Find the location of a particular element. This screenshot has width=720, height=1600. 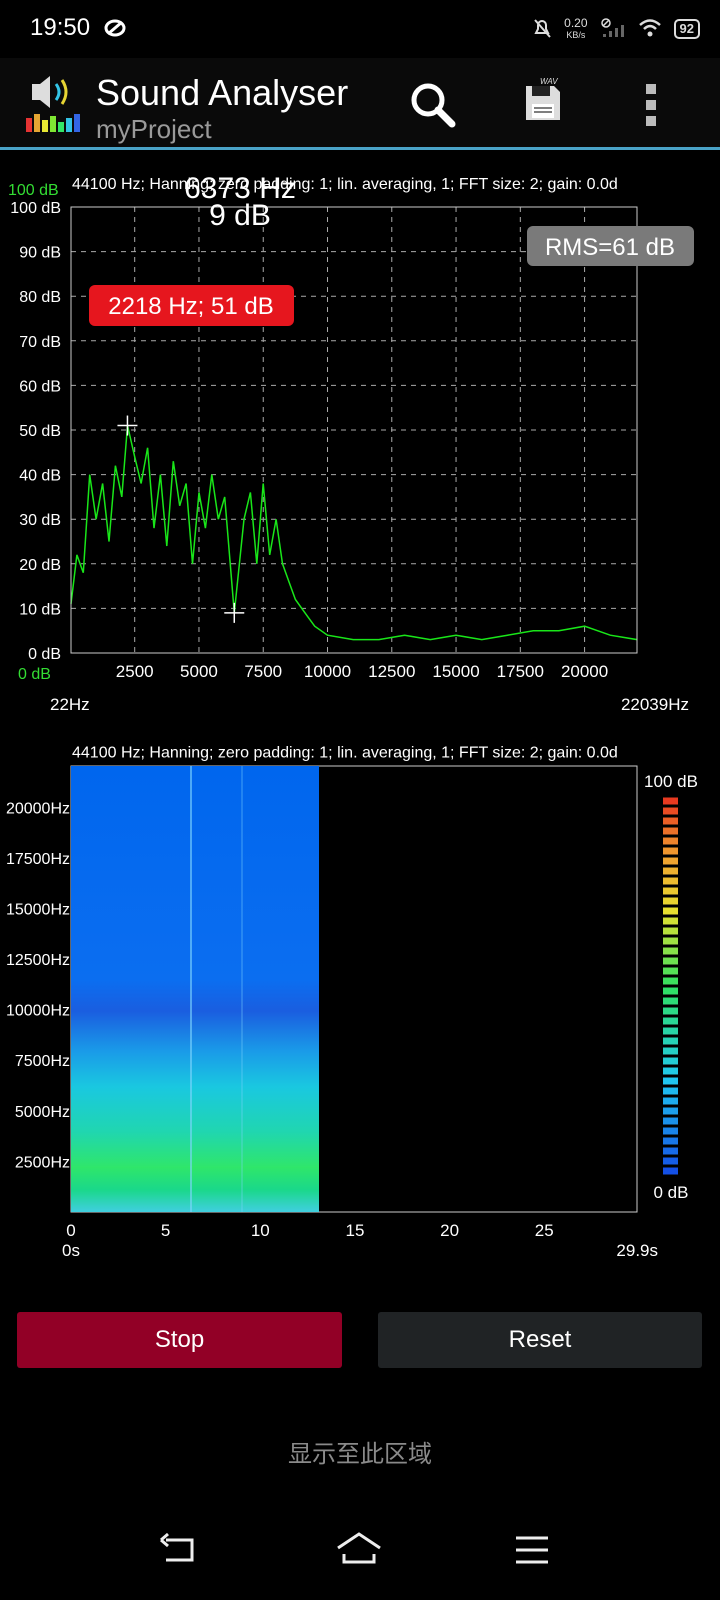

status-icons: 0.20 KB/s 92 is located at coordinates (616, 29).